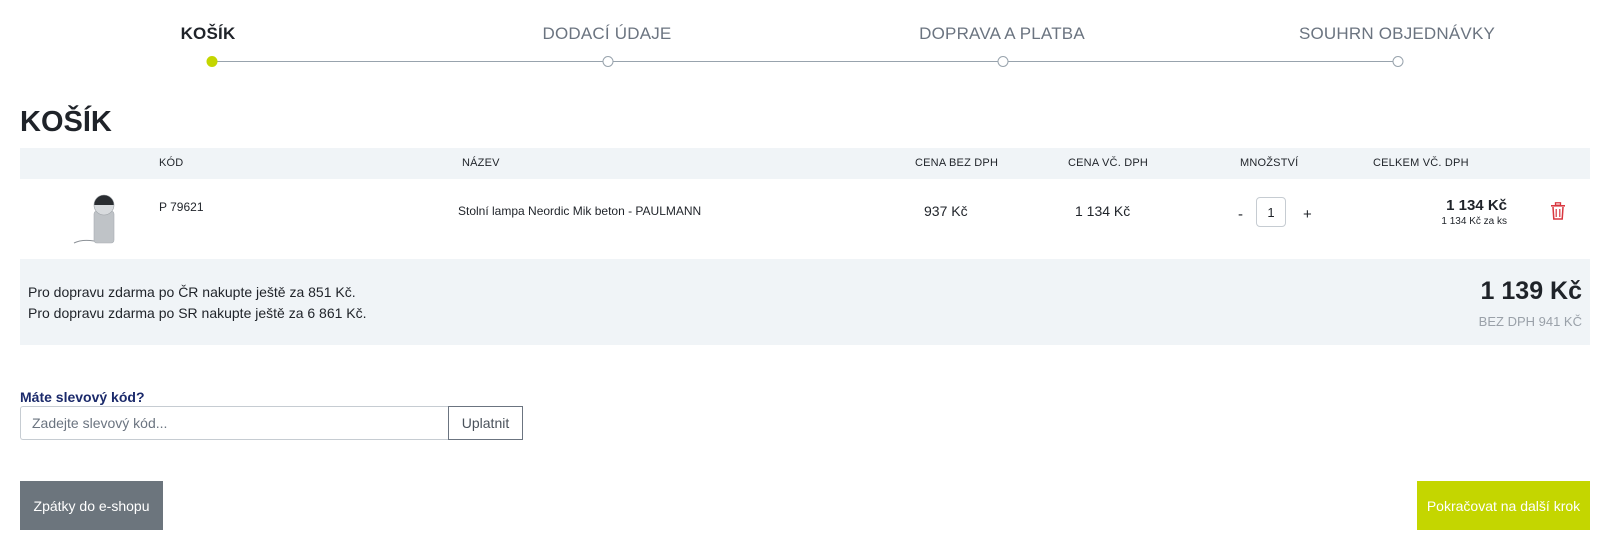 The image size is (1604, 540). Describe the element at coordinates (481, 163) in the screenshot. I see `header-name: NÁZEV` at that location.